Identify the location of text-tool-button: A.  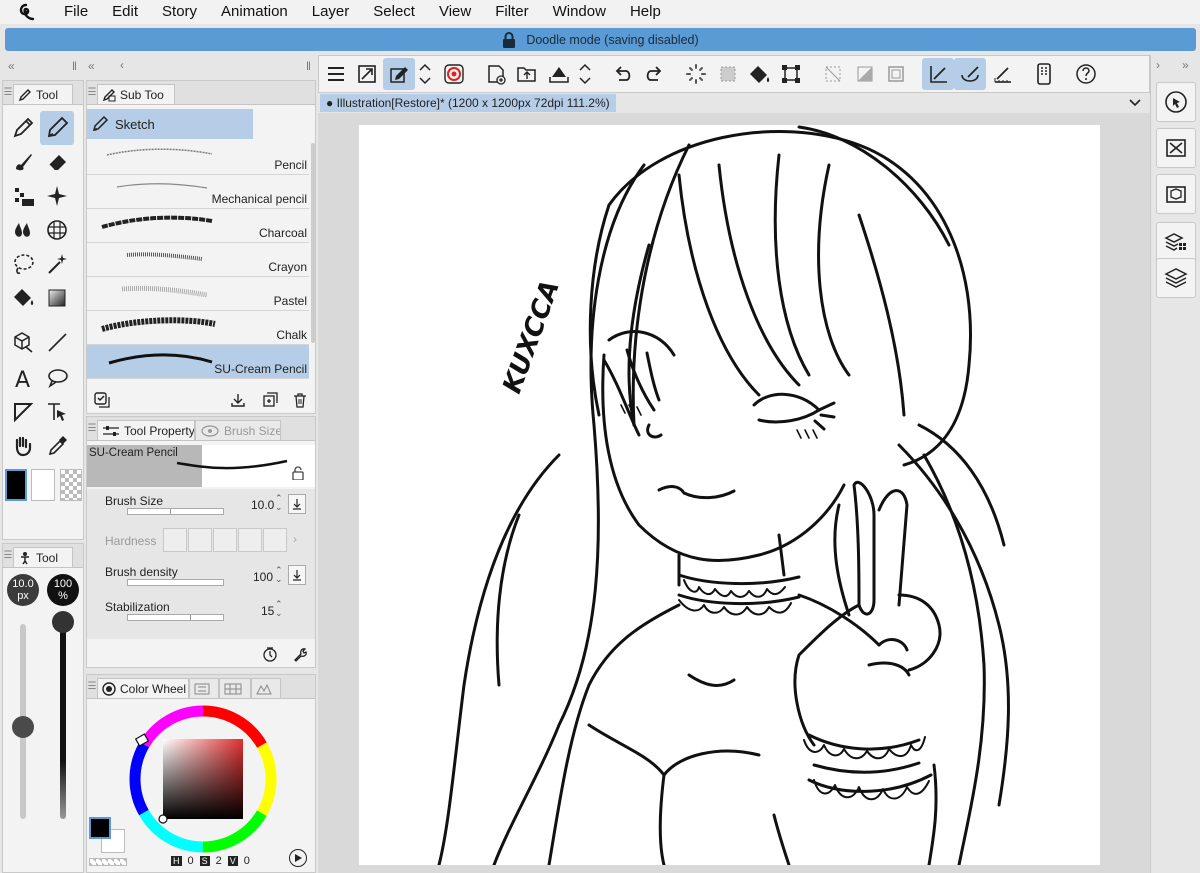
(23, 378).